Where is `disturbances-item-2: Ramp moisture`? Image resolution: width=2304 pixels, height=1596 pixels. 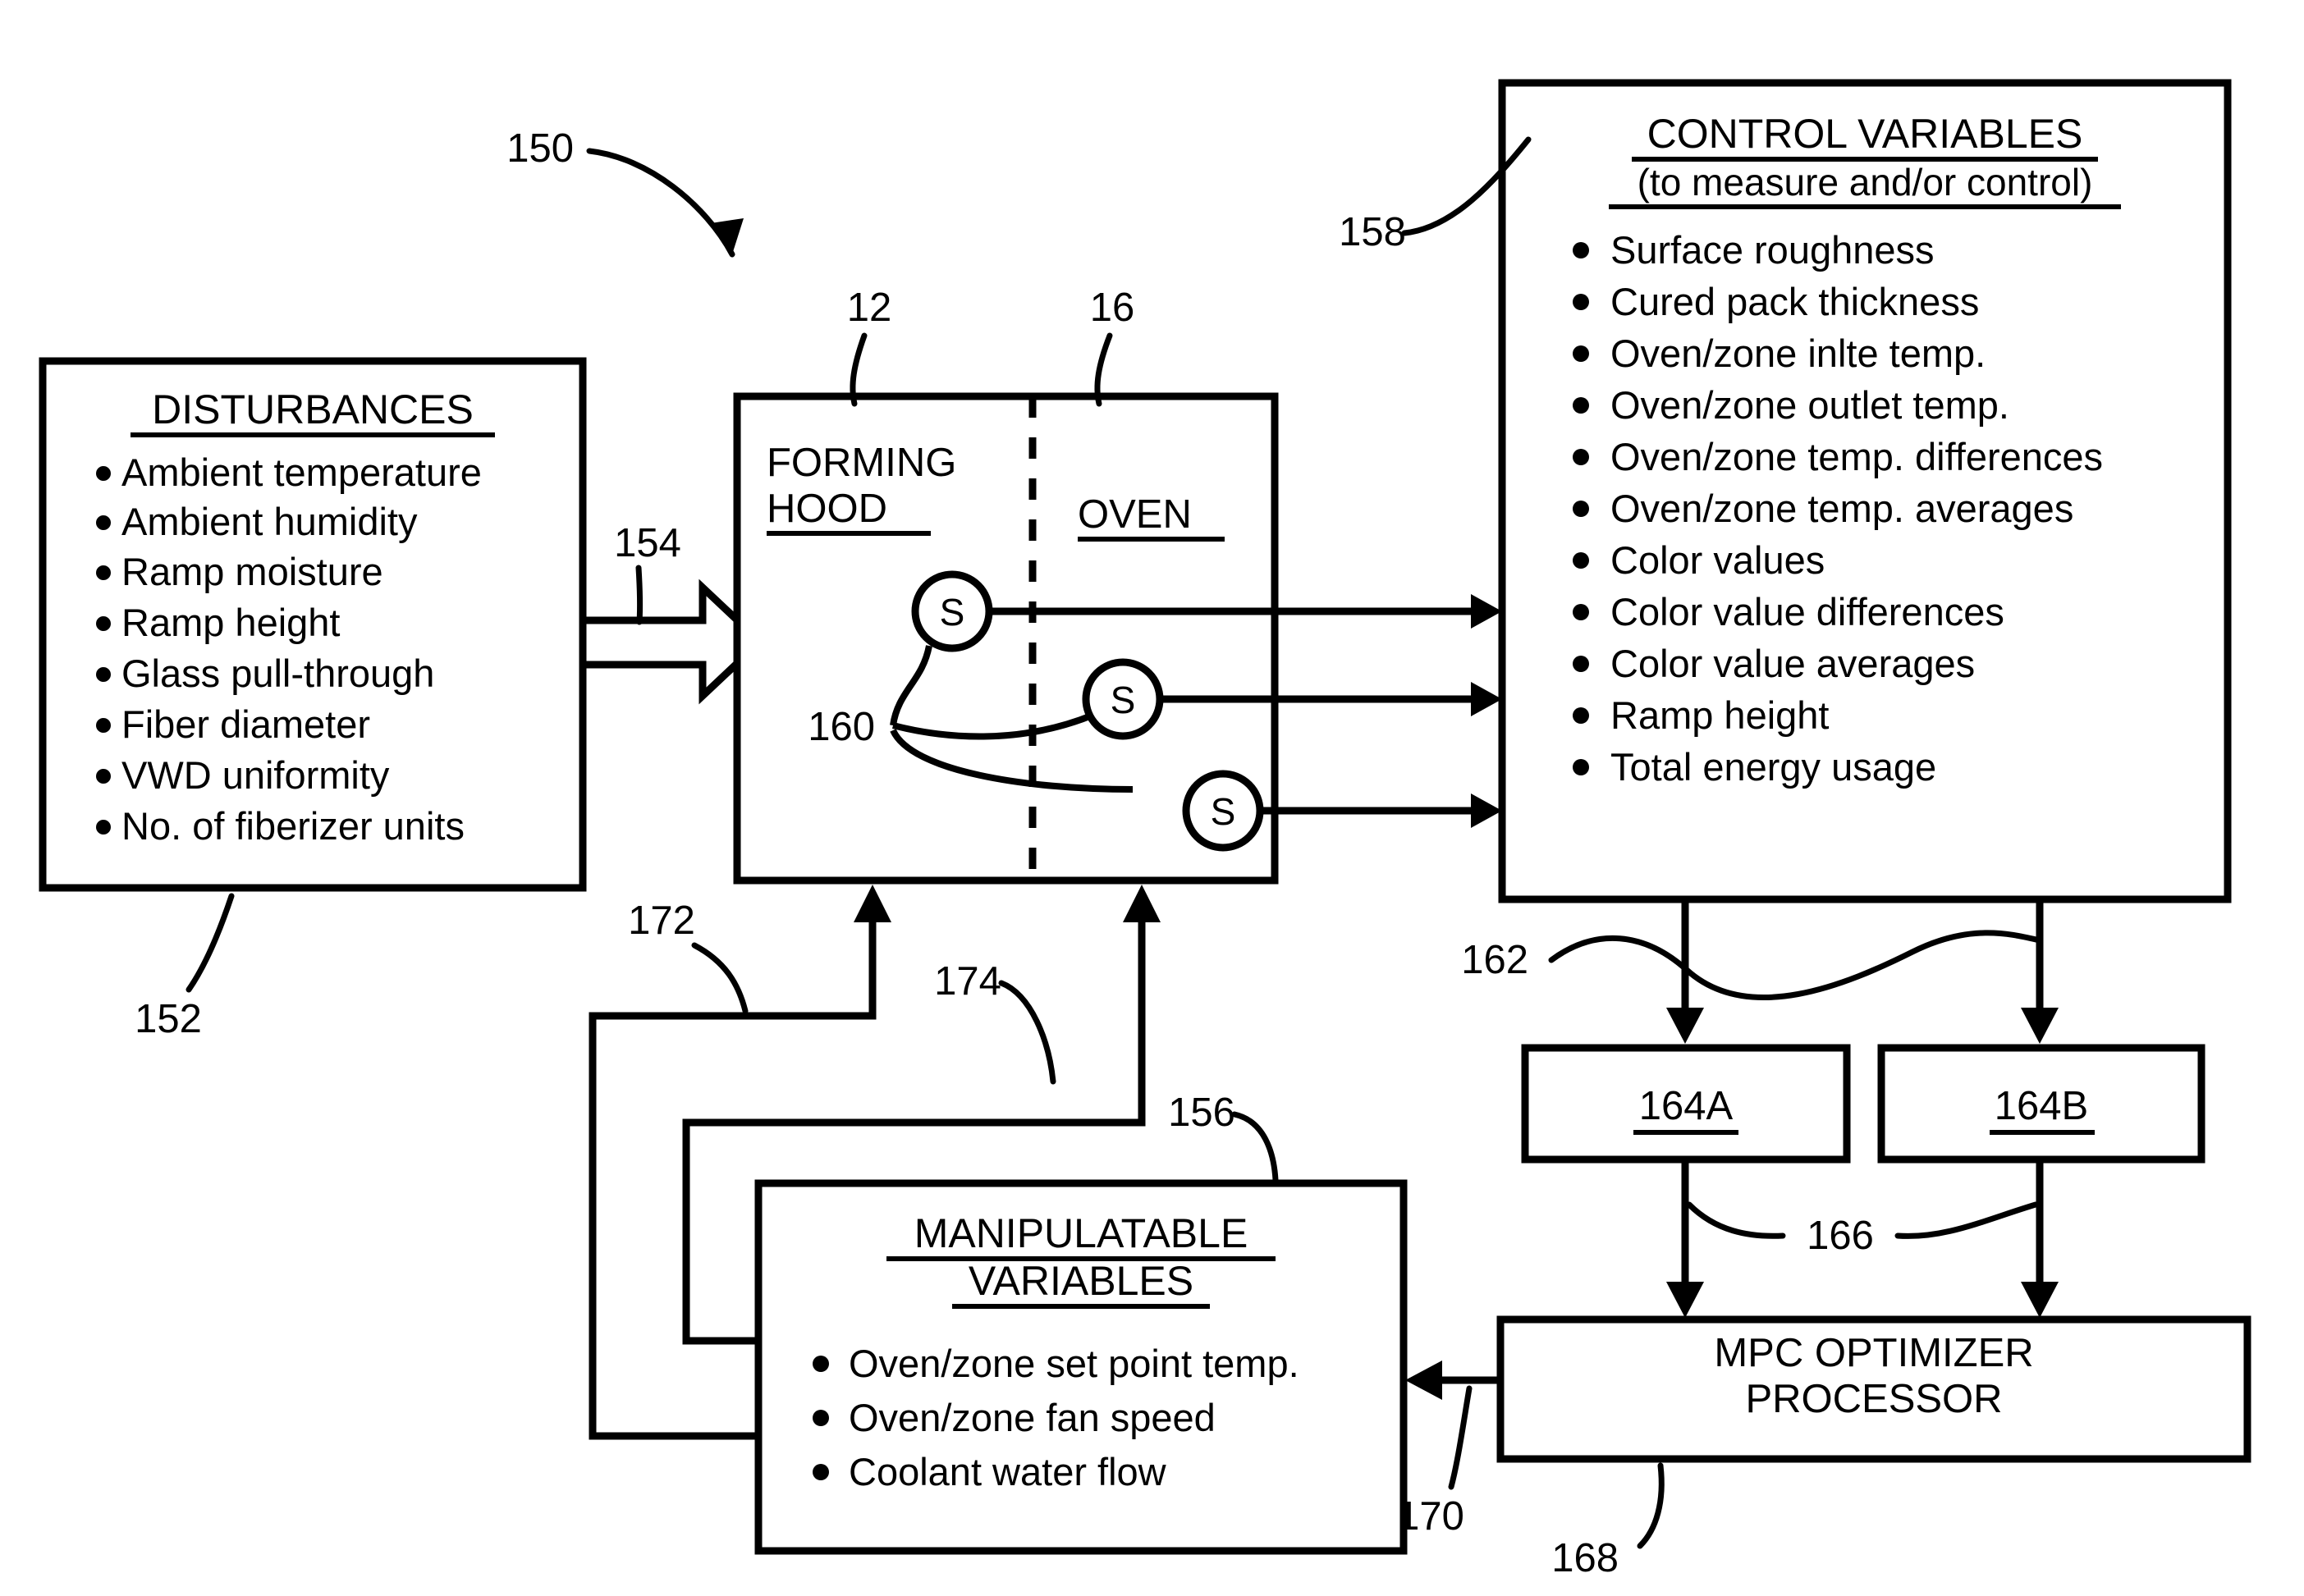 disturbances-item-2: Ramp moisture is located at coordinates (252, 571).